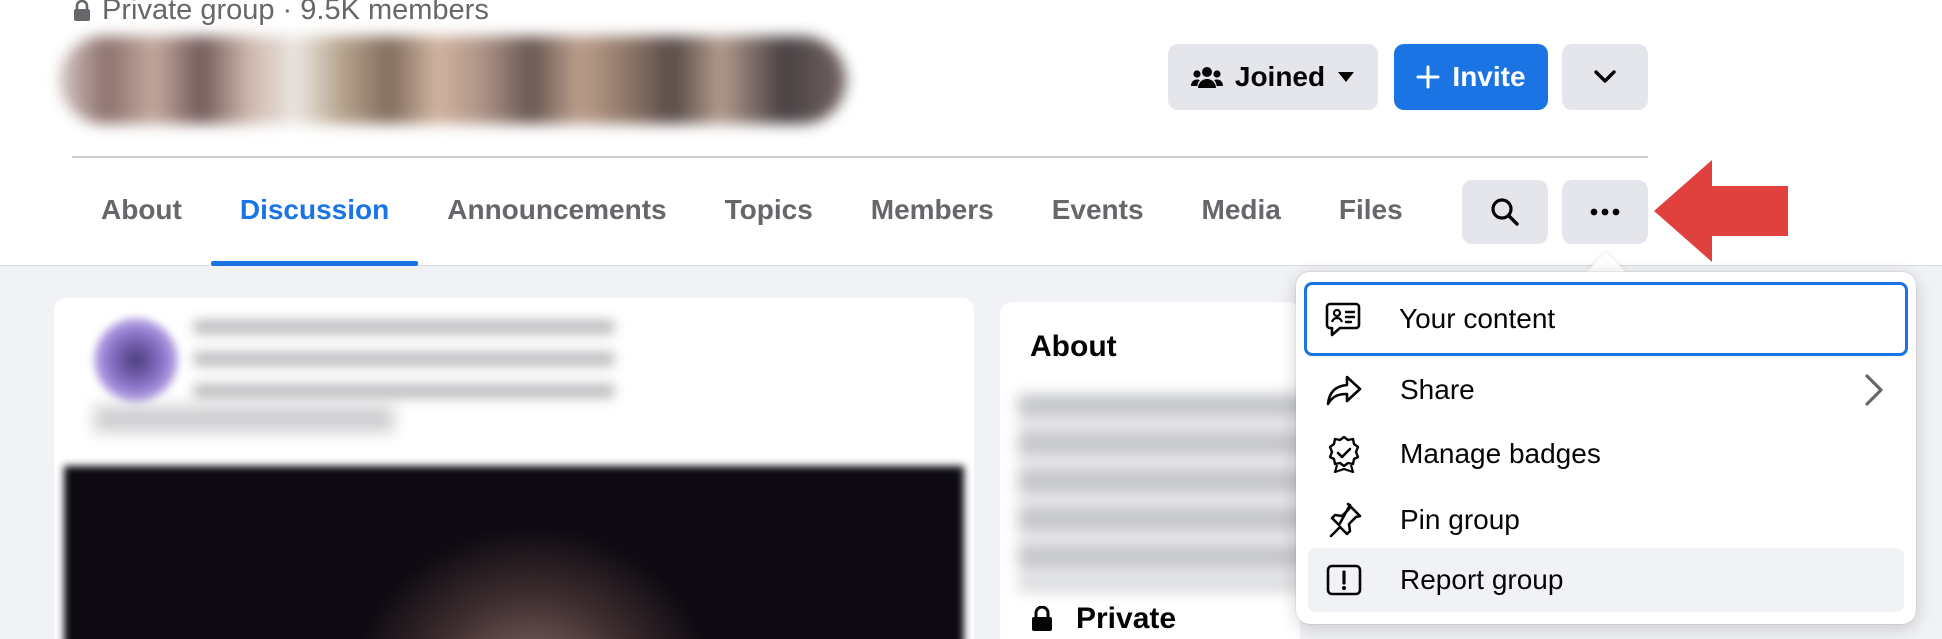 This screenshot has height=639, width=1942. Describe the element at coordinates (1344, 454) in the screenshot. I see `badge-icon` at that location.